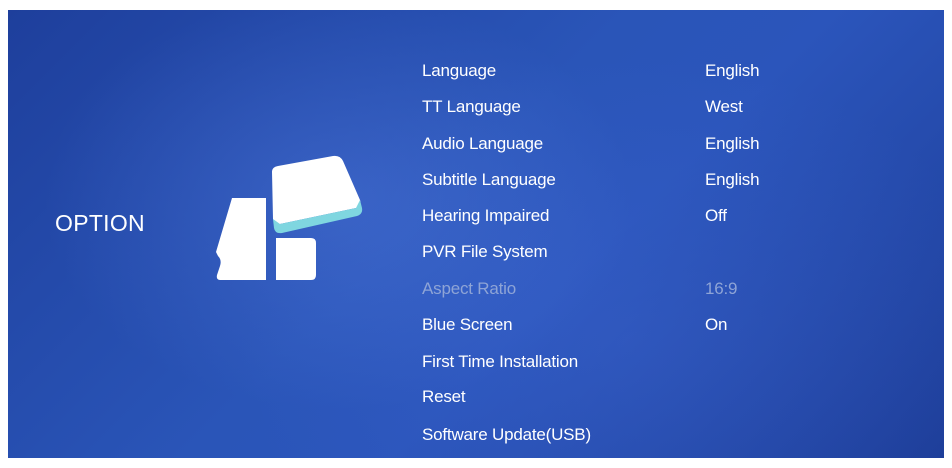 This screenshot has height=468, width=952. I want to click on menu-item-audio-language: Audio Language English, so click(657, 144).